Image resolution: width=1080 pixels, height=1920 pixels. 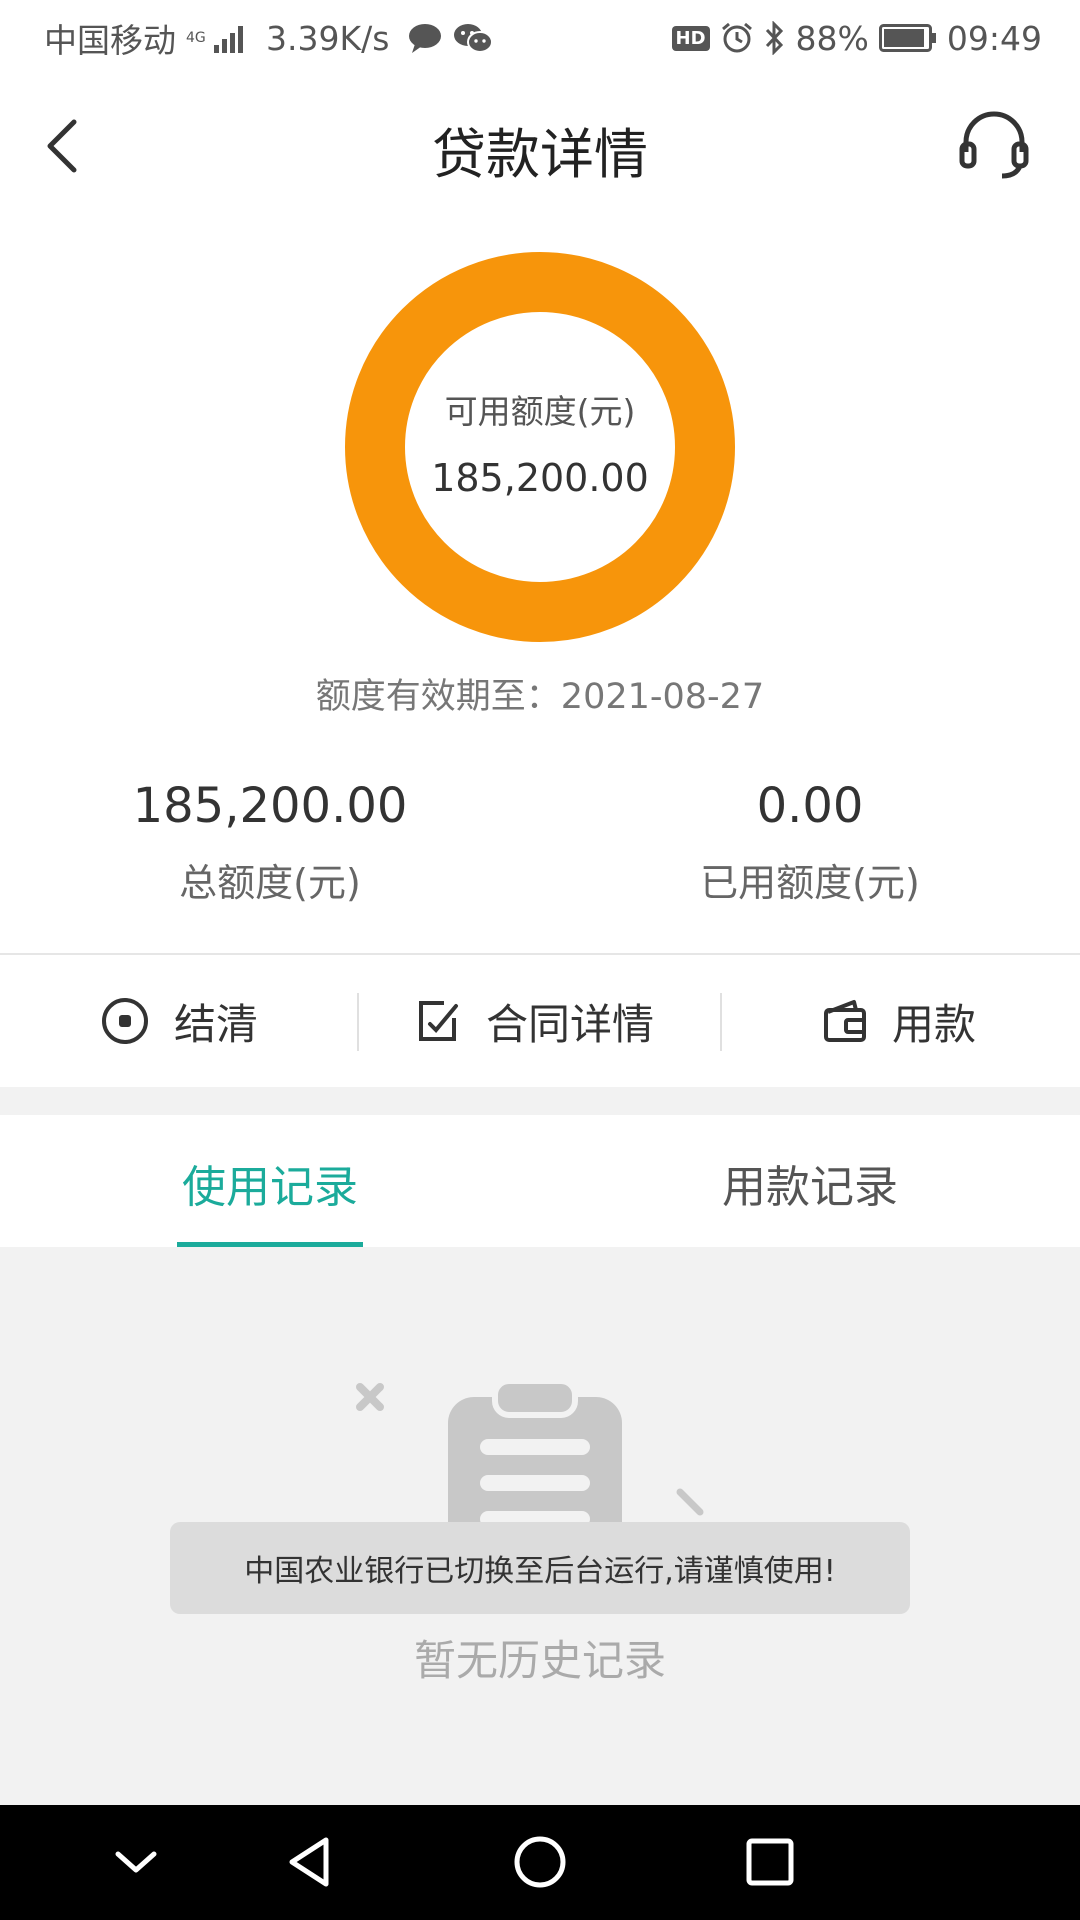 I want to click on draw-funds-label: 用款, so click(x=934, y=1024).